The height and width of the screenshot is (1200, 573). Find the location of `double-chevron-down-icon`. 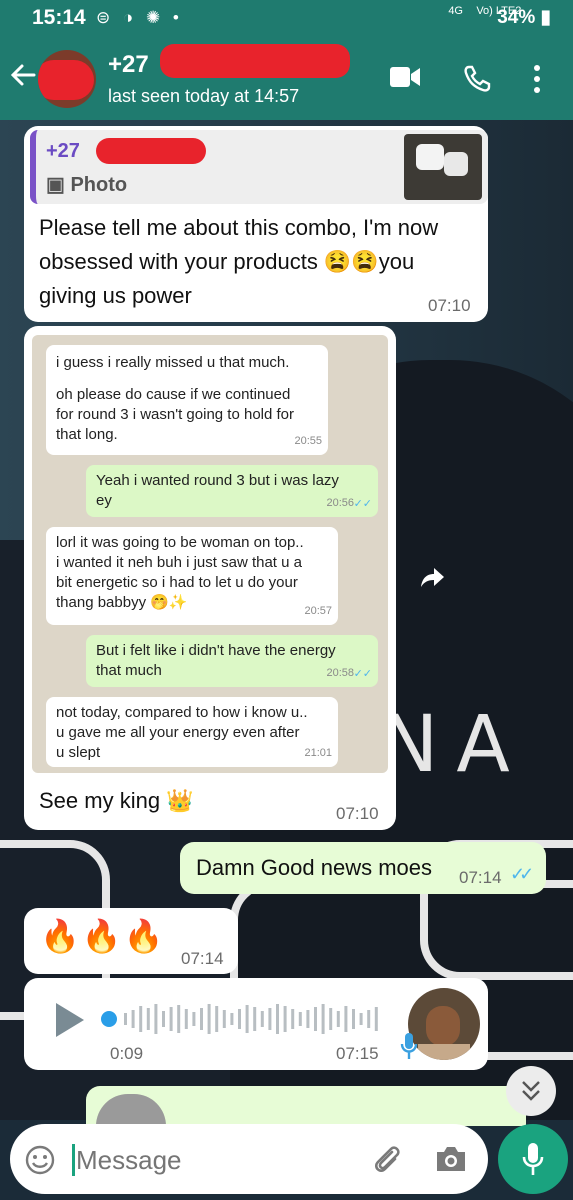

double-chevron-down-icon is located at coordinates (531, 1091).